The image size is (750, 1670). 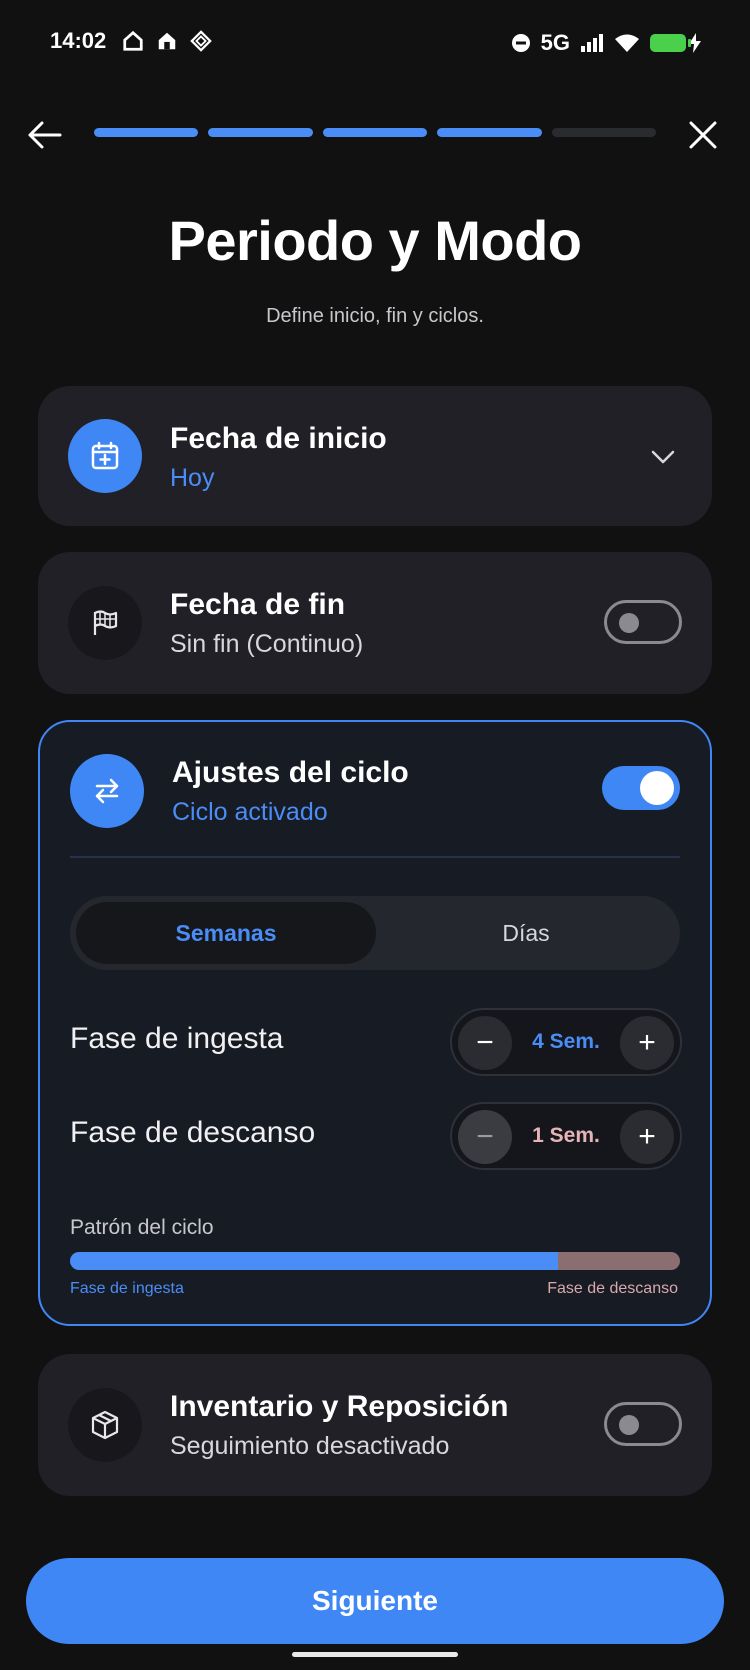 I want to click on rest-value: 1 Sem., so click(x=566, y=1135).